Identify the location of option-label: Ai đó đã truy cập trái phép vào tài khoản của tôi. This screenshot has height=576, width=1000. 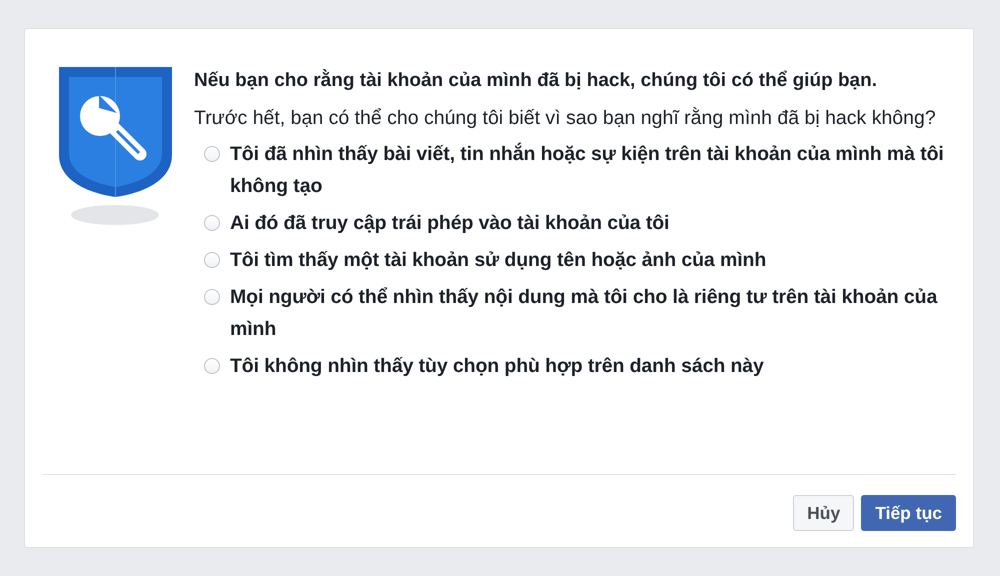
(450, 223).